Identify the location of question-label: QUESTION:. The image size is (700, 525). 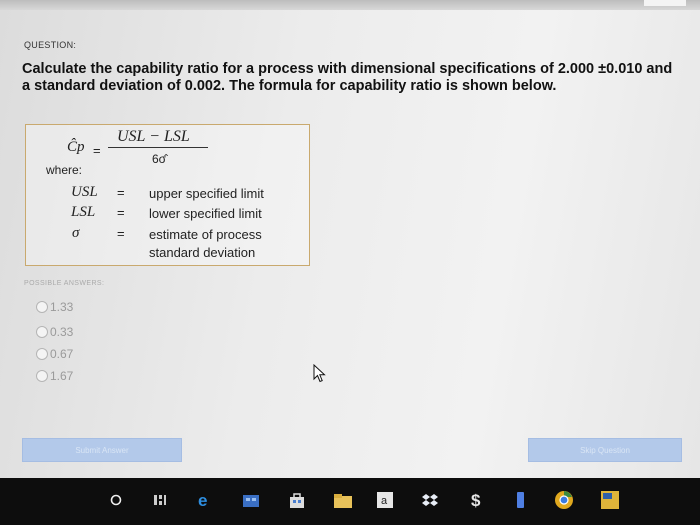
(50, 45).